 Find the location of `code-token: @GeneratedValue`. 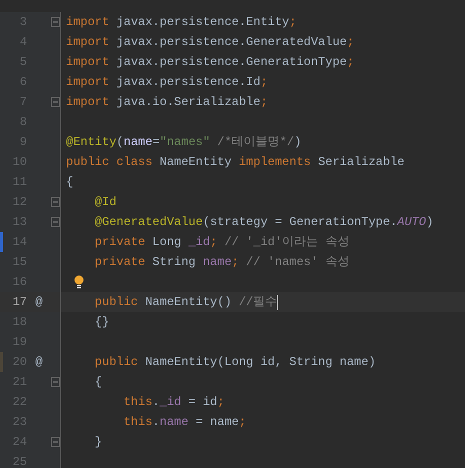

code-token: @GeneratedValue is located at coordinates (148, 222).